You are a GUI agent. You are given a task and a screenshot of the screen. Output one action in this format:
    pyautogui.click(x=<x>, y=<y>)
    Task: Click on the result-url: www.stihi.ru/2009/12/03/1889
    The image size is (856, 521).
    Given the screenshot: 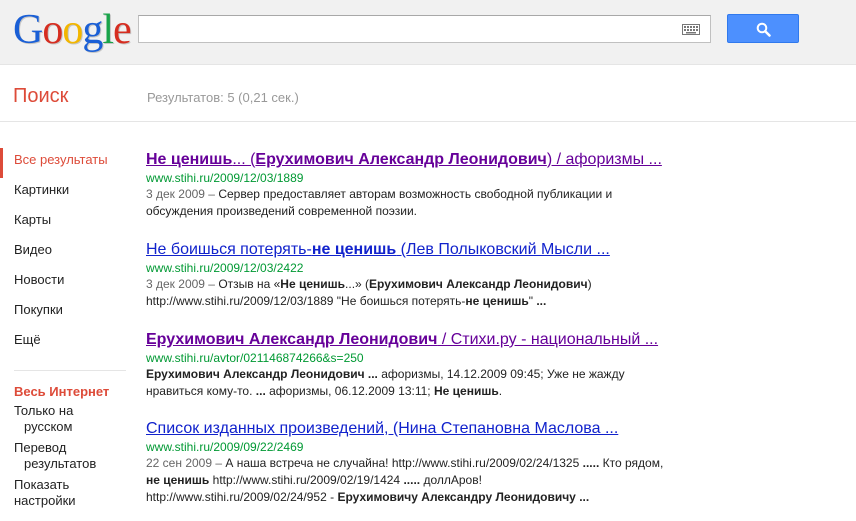 What is the action you would take?
    pyautogui.click(x=225, y=178)
    